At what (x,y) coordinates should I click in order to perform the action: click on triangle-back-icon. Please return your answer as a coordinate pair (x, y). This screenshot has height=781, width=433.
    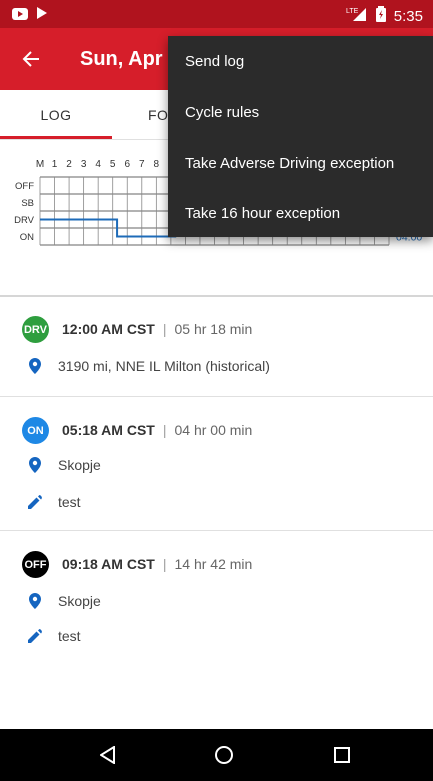
    Looking at the image, I should click on (107, 755).